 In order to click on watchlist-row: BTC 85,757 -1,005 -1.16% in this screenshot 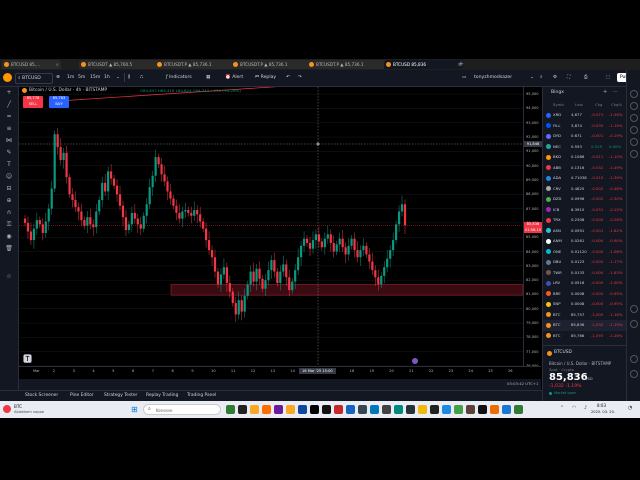, I will do `click(585, 315)`.